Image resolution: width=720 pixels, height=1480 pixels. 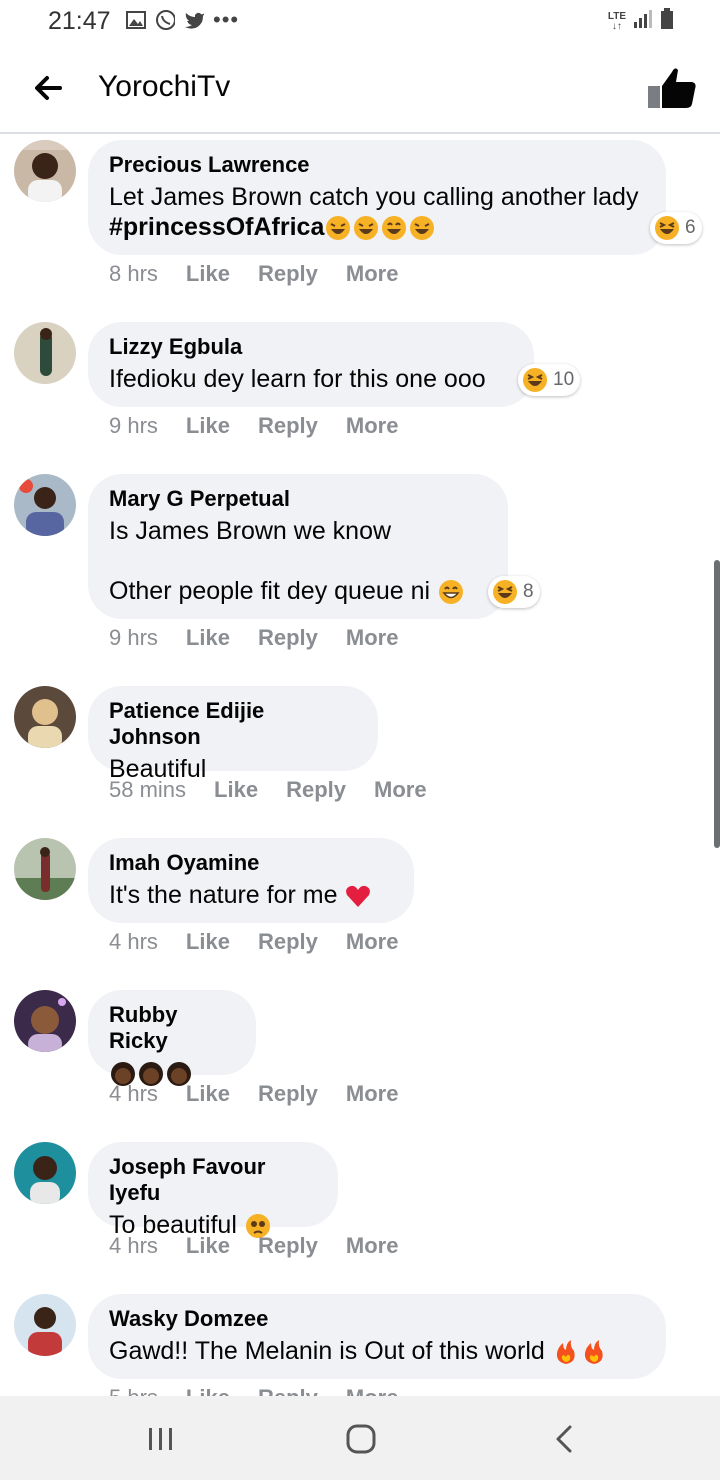 I want to click on reaction-count-pill: 8, so click(x=514, y=592).